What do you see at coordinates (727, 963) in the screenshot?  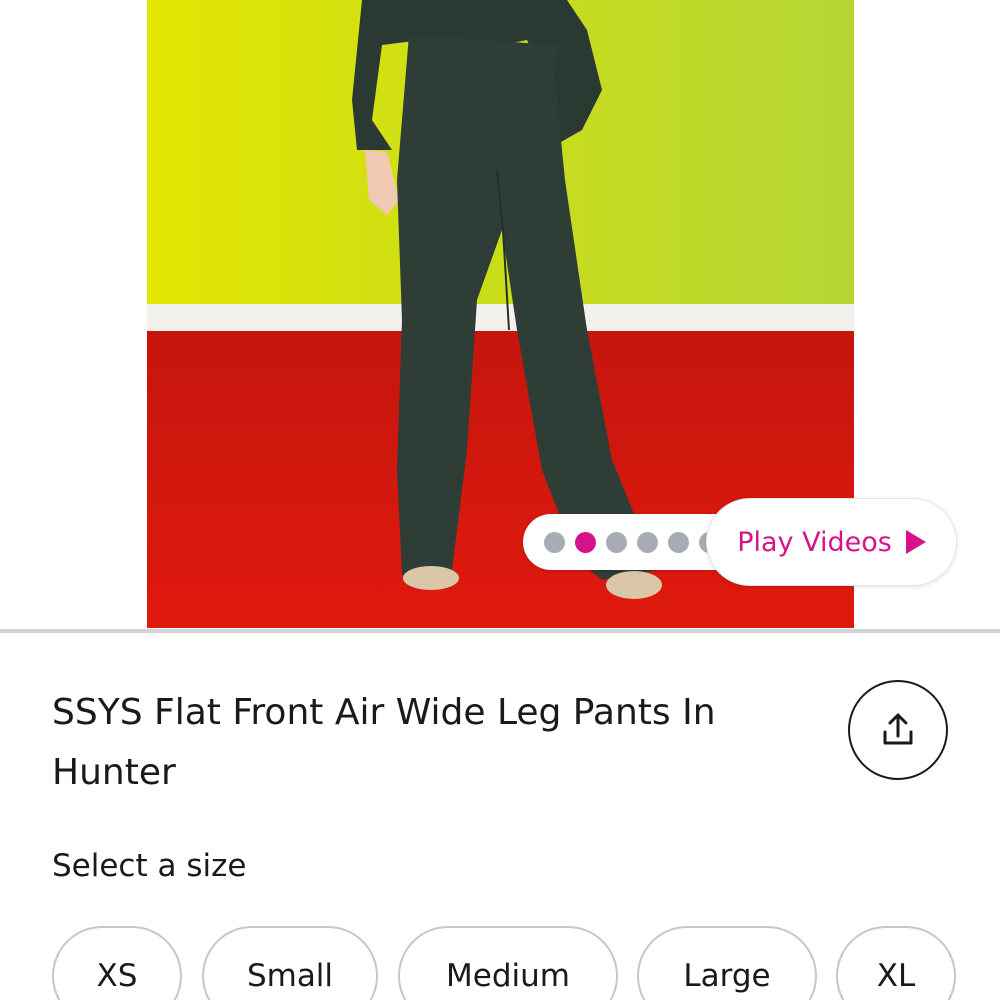 I see `size-option-large: Large` at bounding box center [727, 963].